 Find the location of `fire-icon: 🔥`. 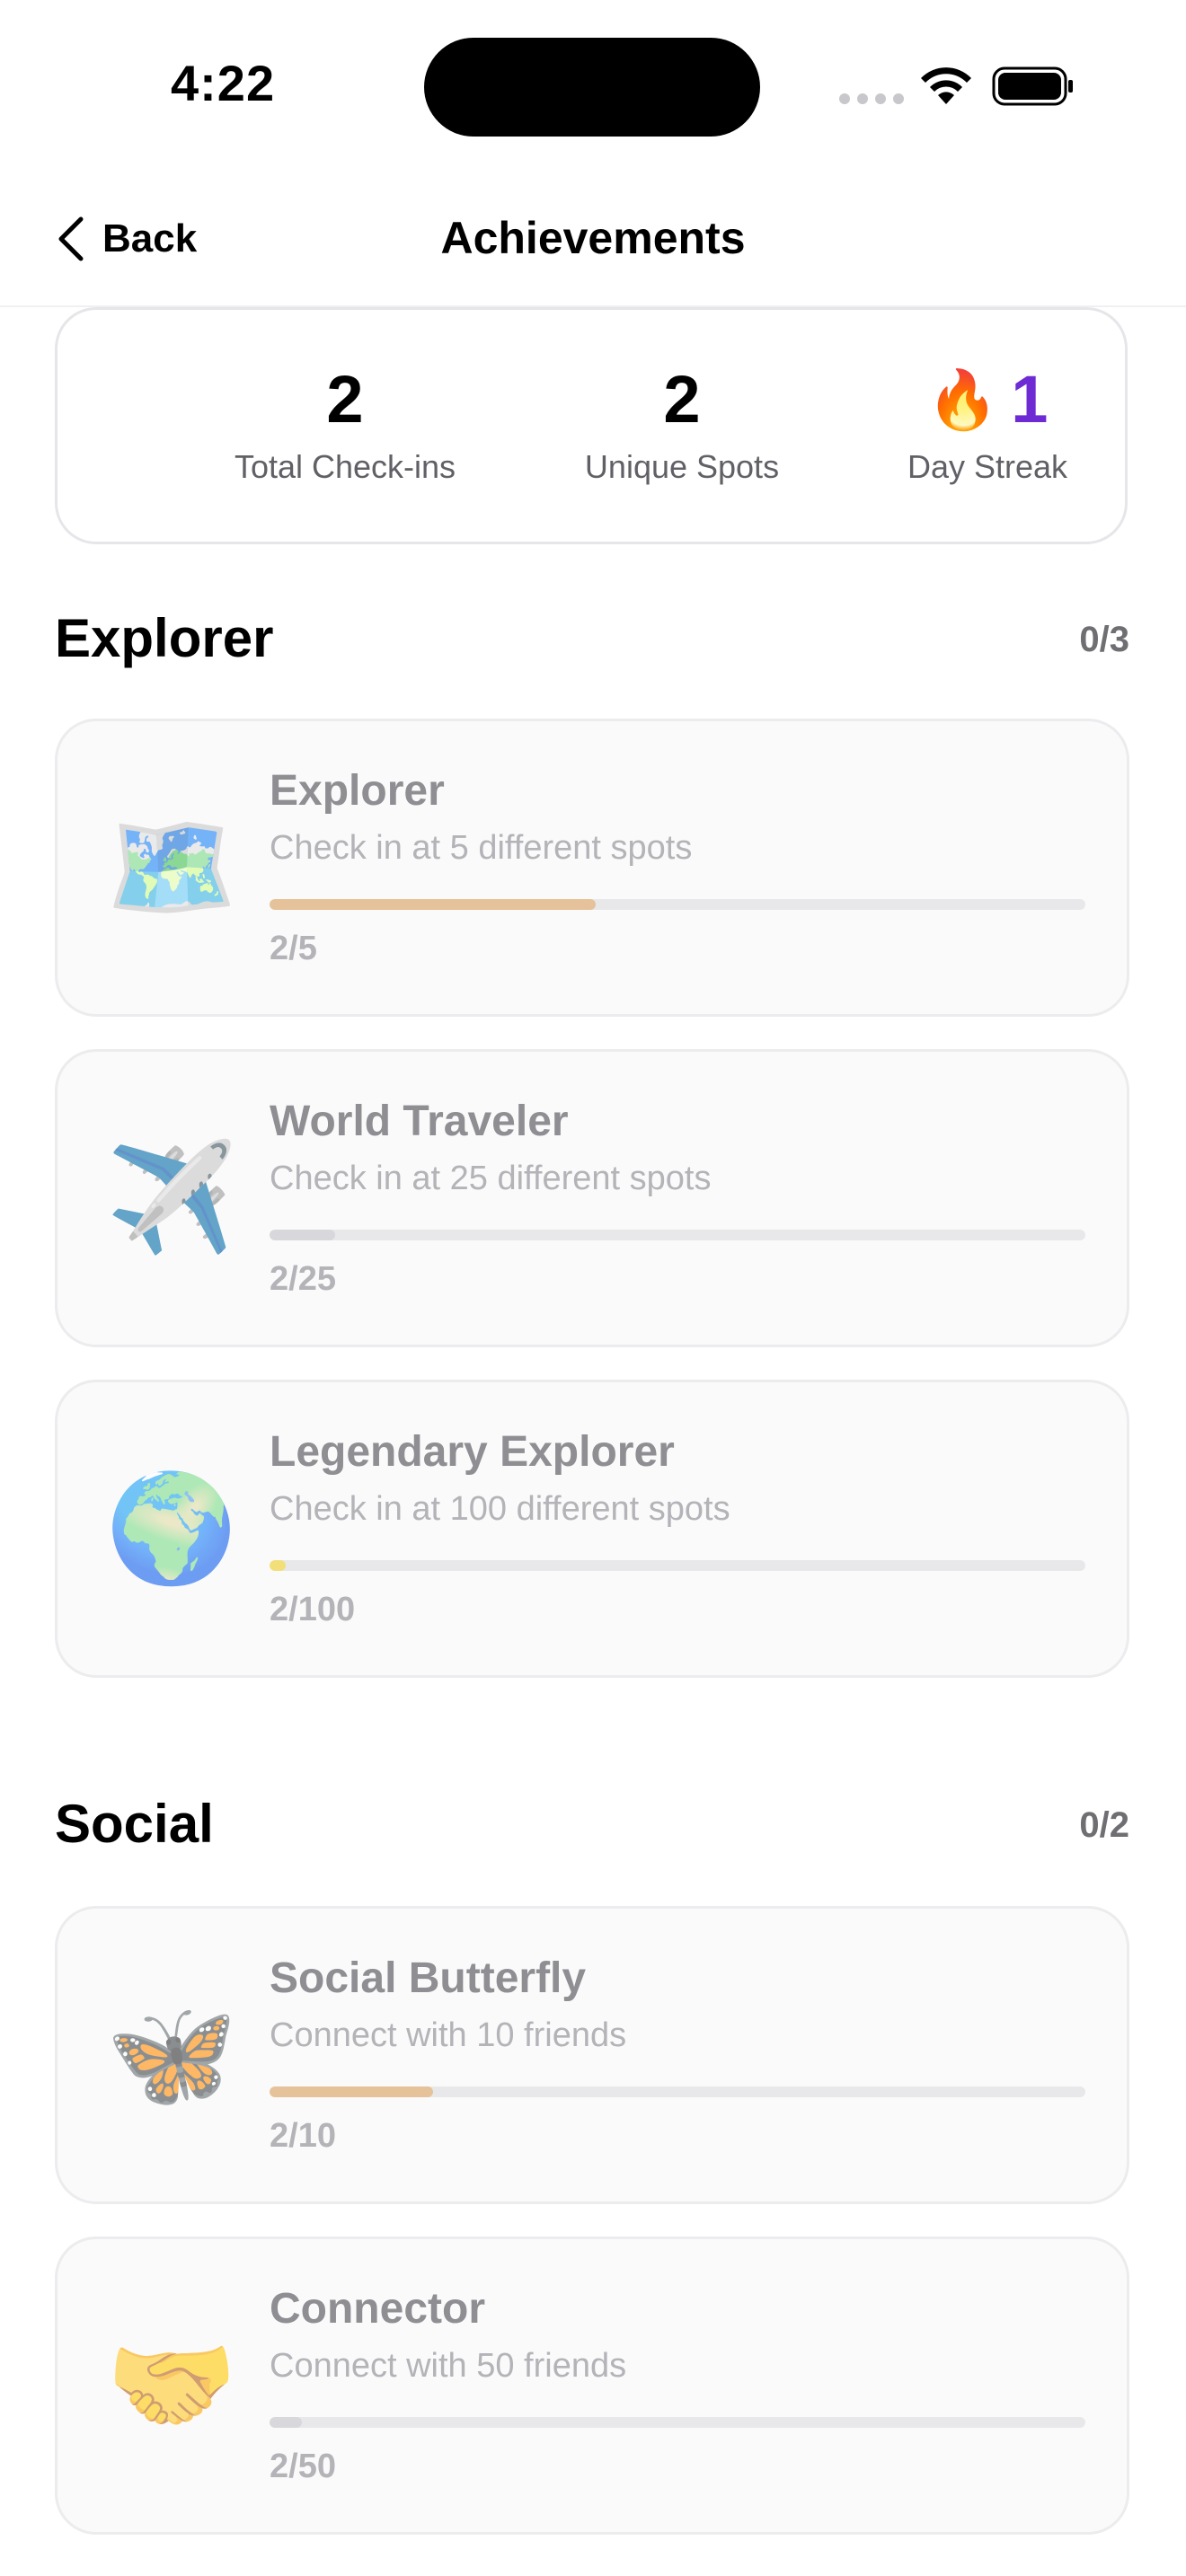

fire-icon: 🔥 is located at coordinates (962, 399).